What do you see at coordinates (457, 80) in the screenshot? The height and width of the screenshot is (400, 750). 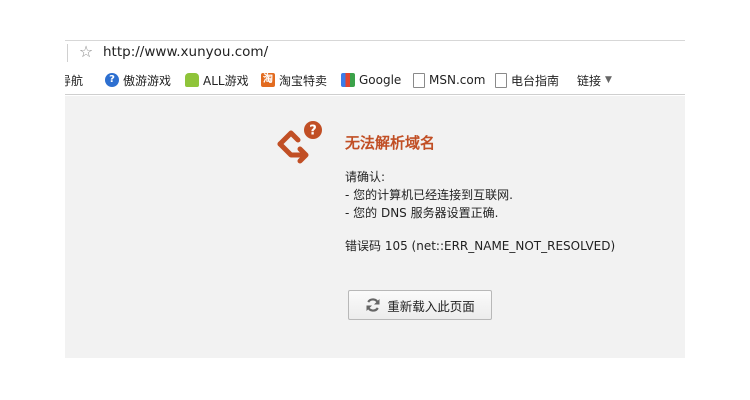 I see `bookmark-label: MSN.com` at bounding box center [457, 80].